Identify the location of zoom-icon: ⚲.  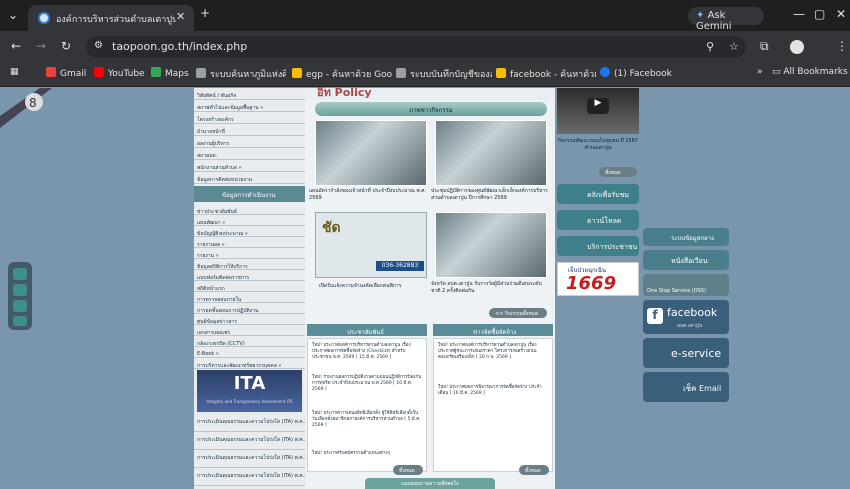
(710, 46).